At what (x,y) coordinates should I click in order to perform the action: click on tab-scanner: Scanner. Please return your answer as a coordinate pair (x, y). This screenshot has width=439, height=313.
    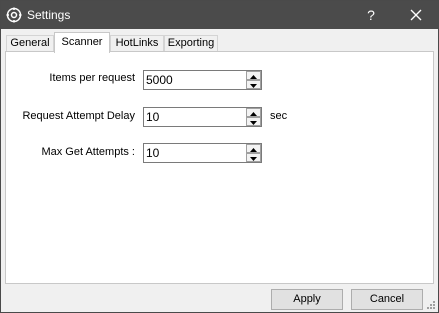
    Looking at the image, I should click on (82, 42).